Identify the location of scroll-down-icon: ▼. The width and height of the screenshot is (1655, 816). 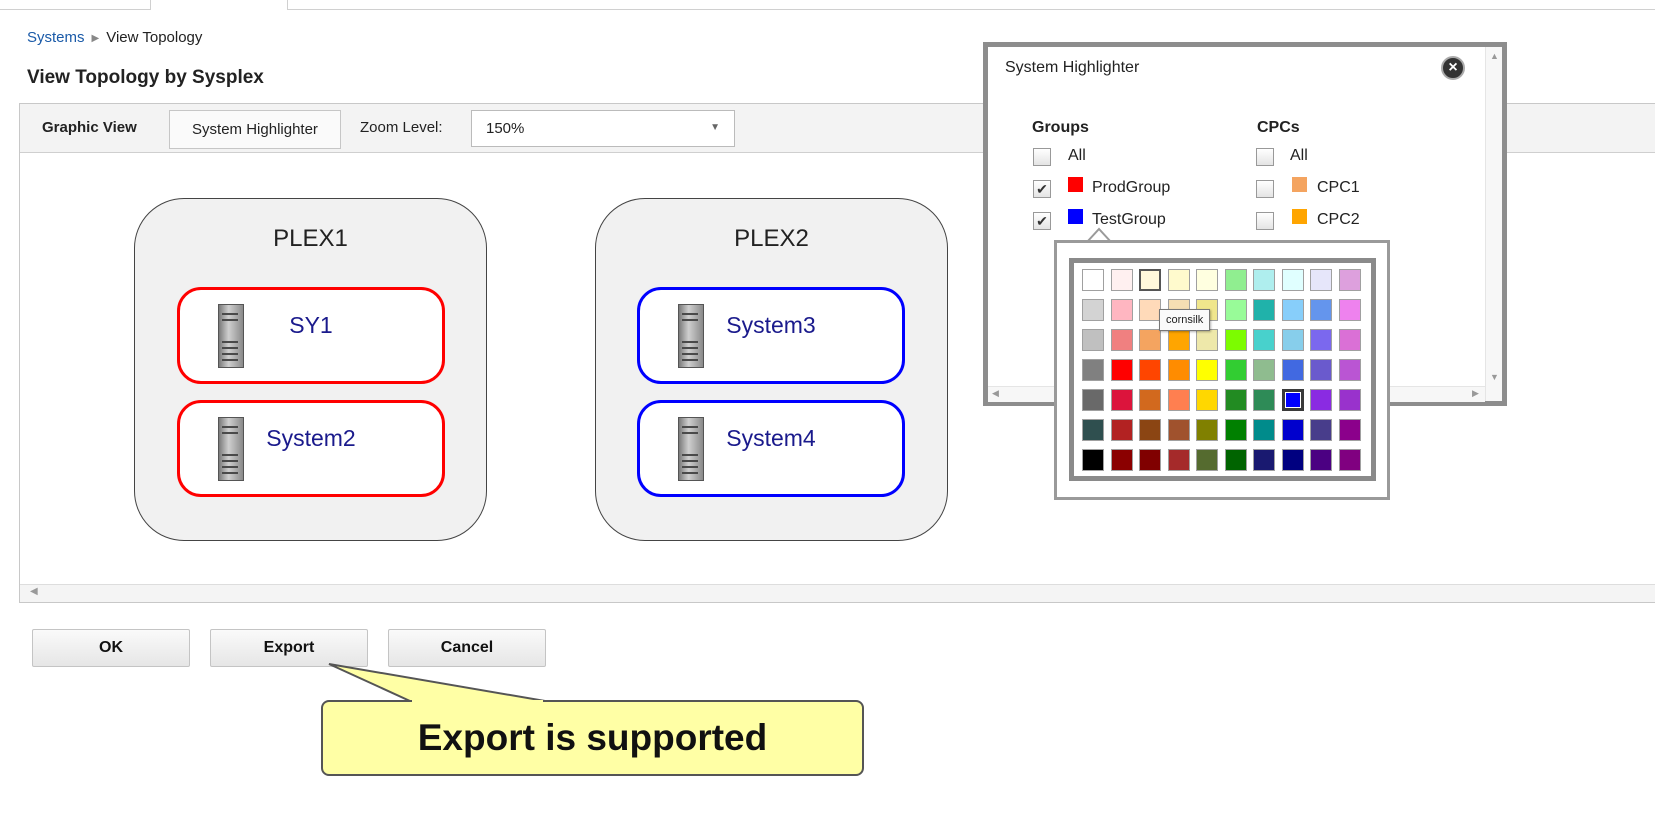
(1494, 377).